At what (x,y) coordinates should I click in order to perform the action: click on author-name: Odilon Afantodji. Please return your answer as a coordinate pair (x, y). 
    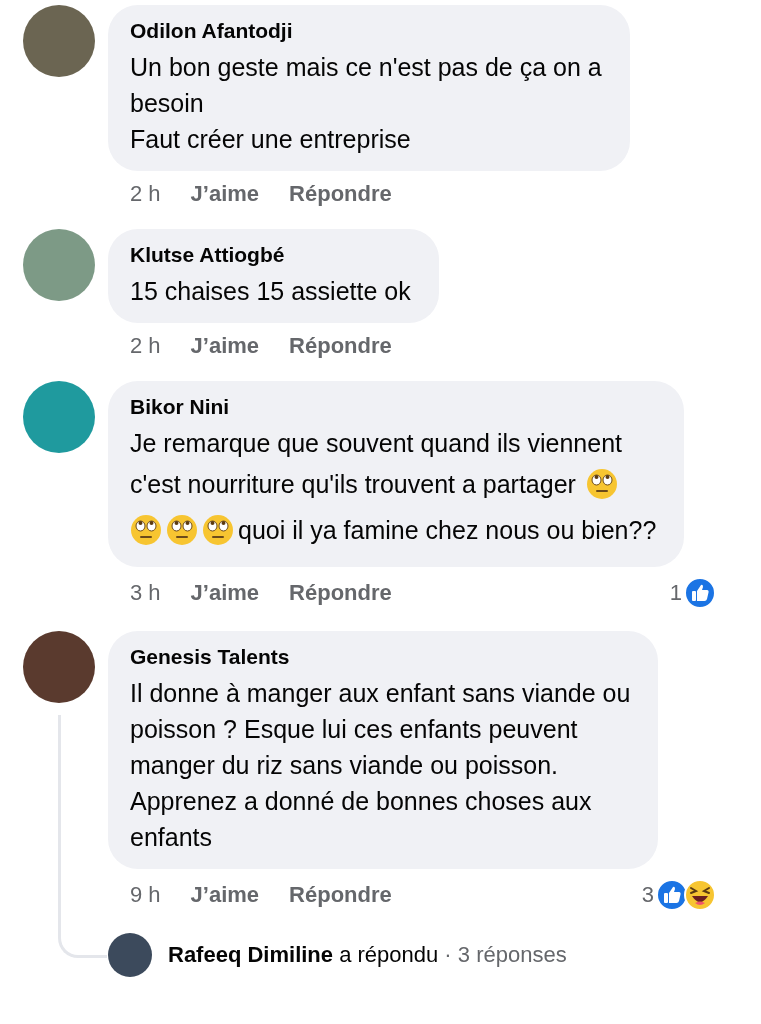
    Looking at the image, I should click on (369, 31).